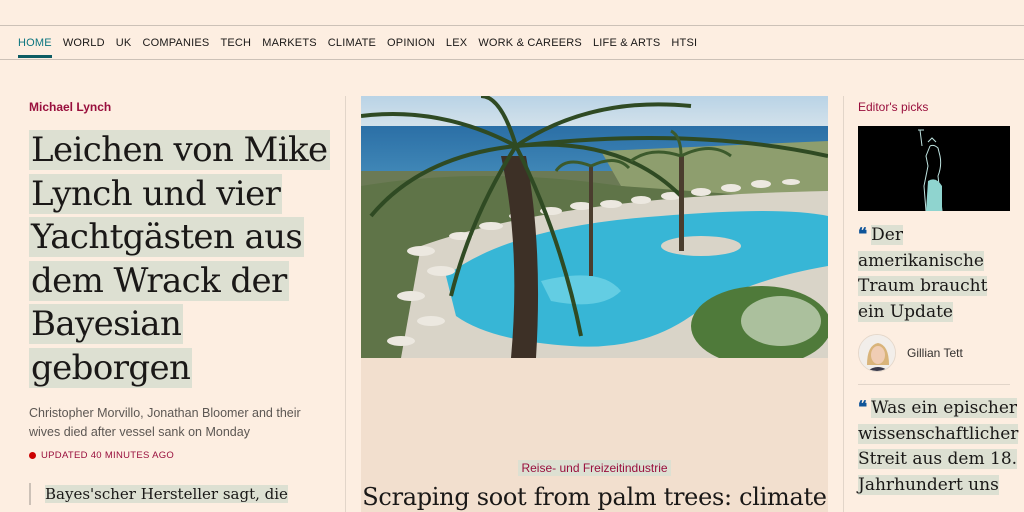 The image size is (1024, 512). What do you see at coordinates (179, 455) in the screenshot?
I see `lead-timestamp: UPDATED 40 MINUTES AGO` at bounding box center [179, 455].